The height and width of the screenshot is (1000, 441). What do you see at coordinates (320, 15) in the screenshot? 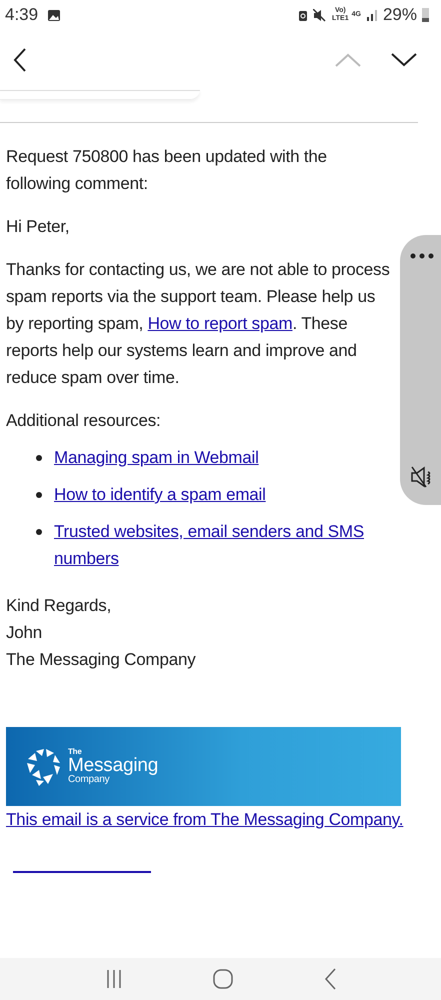
I see `mute-icon` at bounding box center [320, 15].